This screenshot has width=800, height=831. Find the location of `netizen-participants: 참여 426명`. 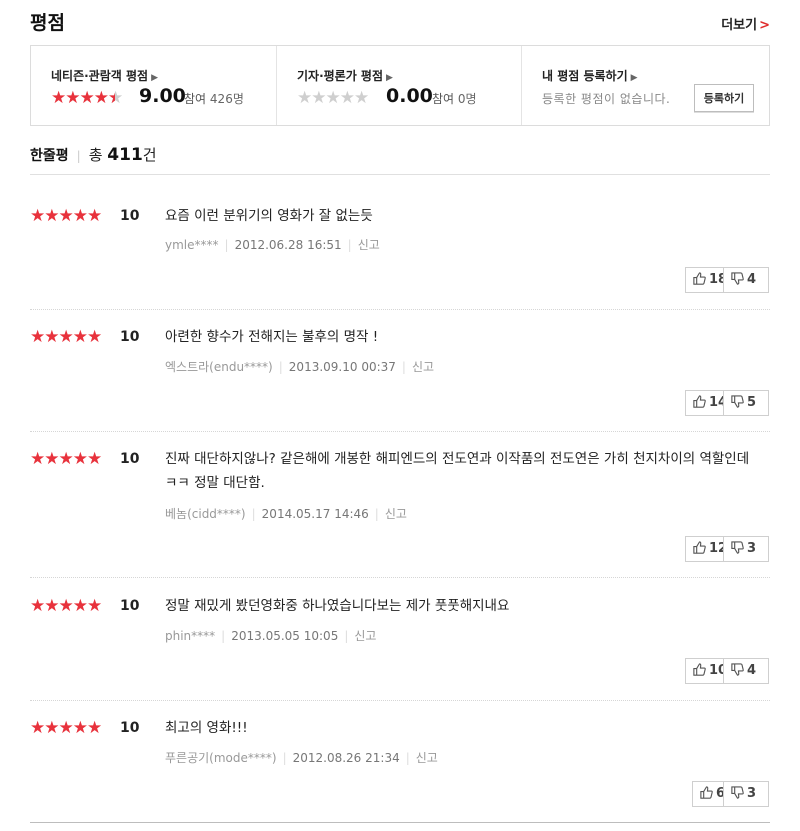

netizen-participants: 참여 426명 is located at coordinates (214, 98).